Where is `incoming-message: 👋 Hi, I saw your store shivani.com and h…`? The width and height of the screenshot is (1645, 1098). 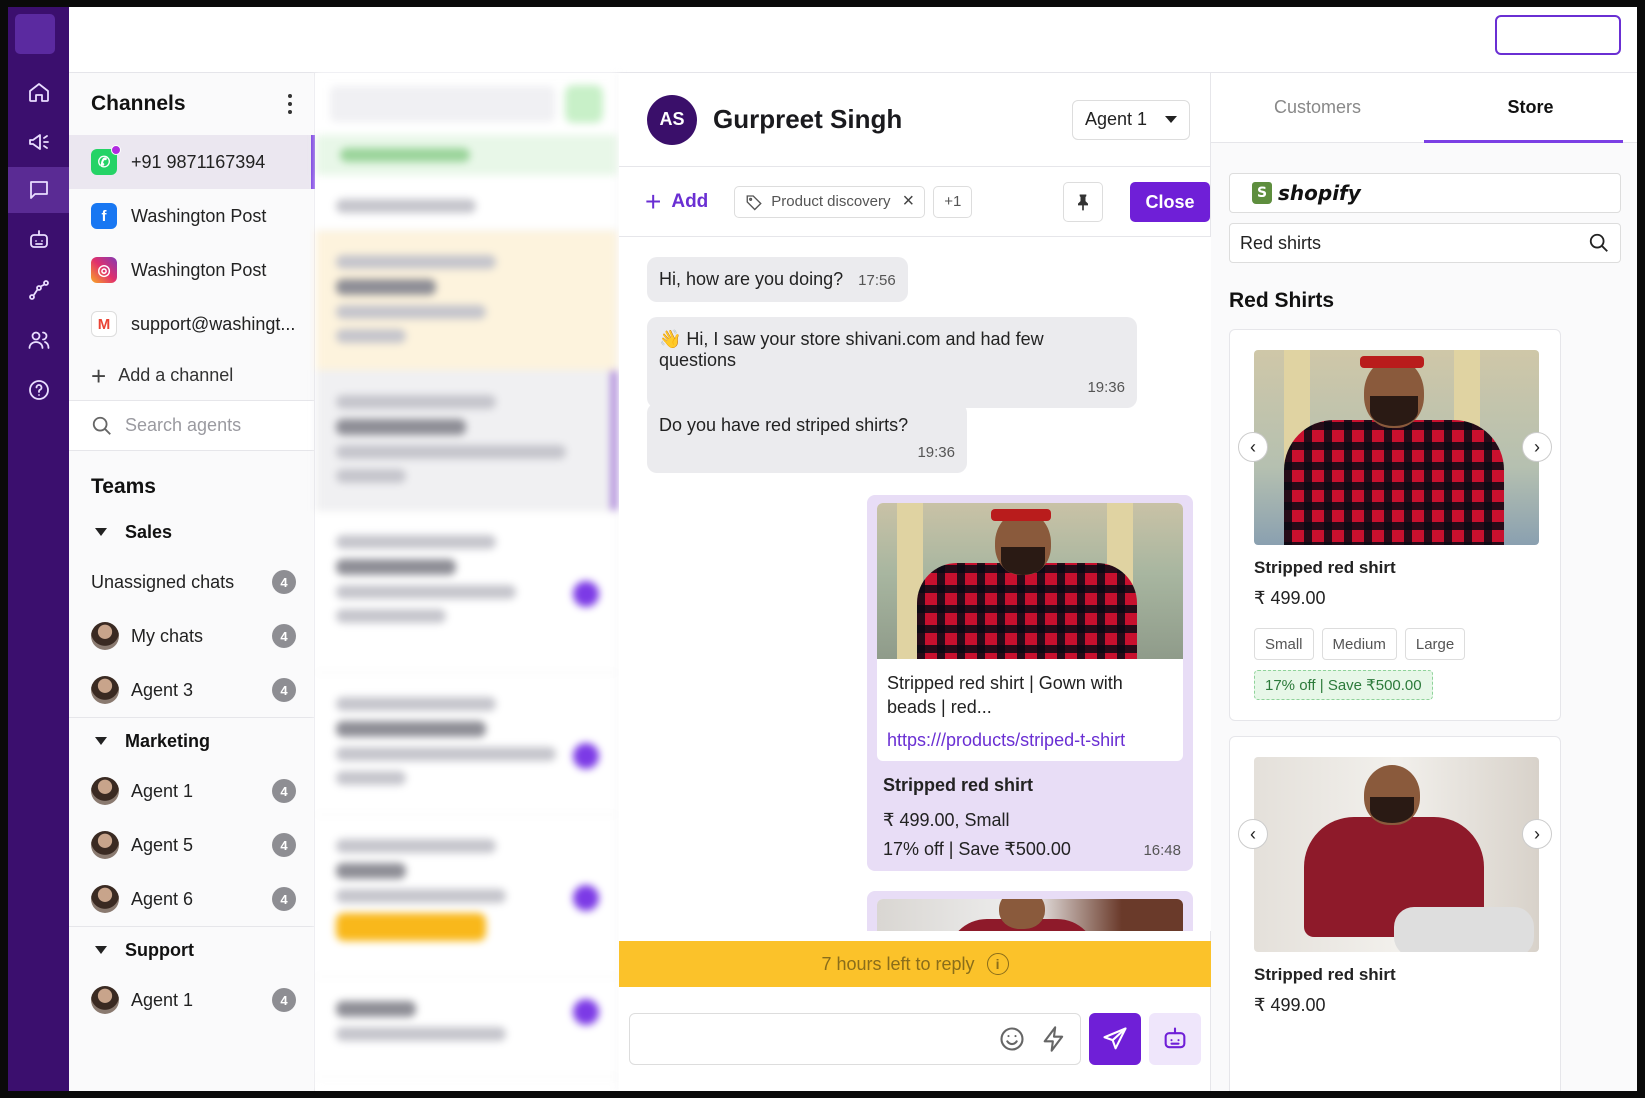 incoming-message: 👋 Hi, I saw your store shivani.com and h… is located at coordinates (892, 362).